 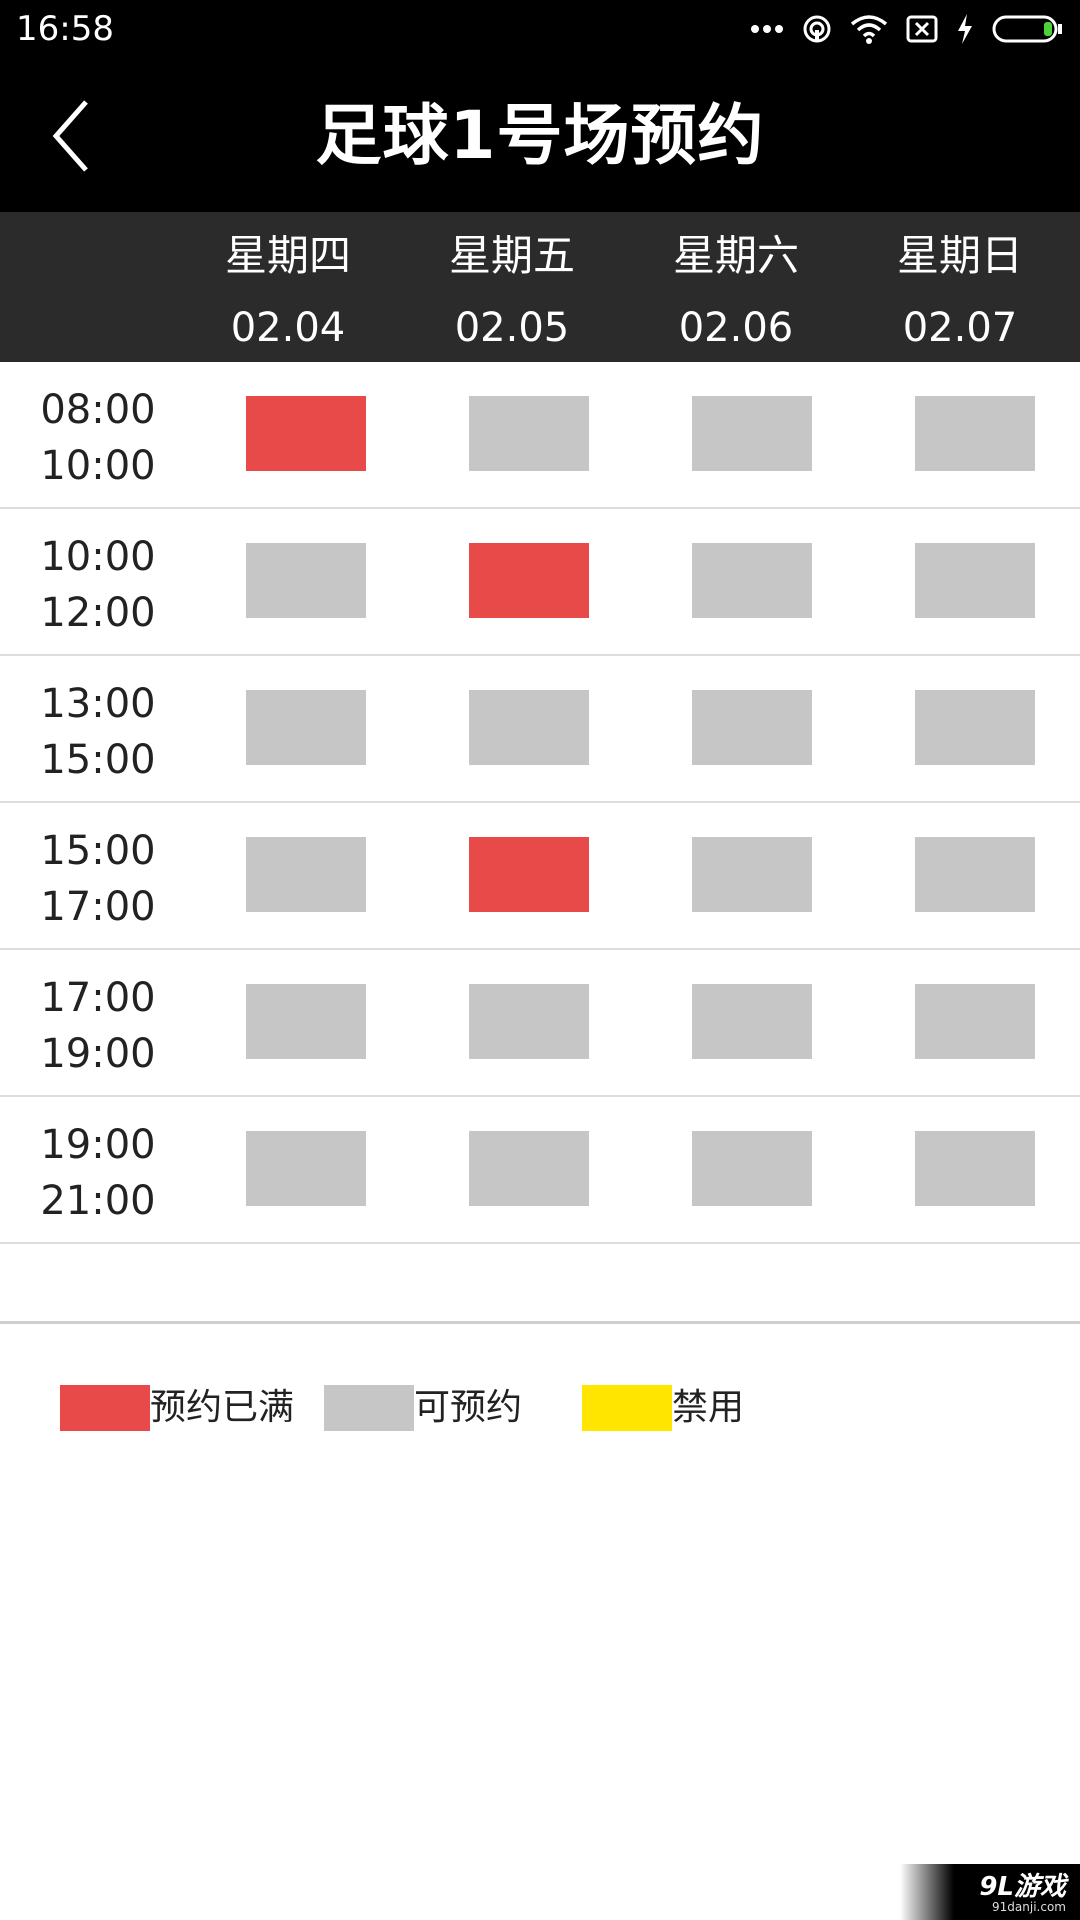 What do you see at coordinates (736, 287) in the screenshot?
I see `day-column-sat: 星期六 02.06` at bounding box center [736, 287].